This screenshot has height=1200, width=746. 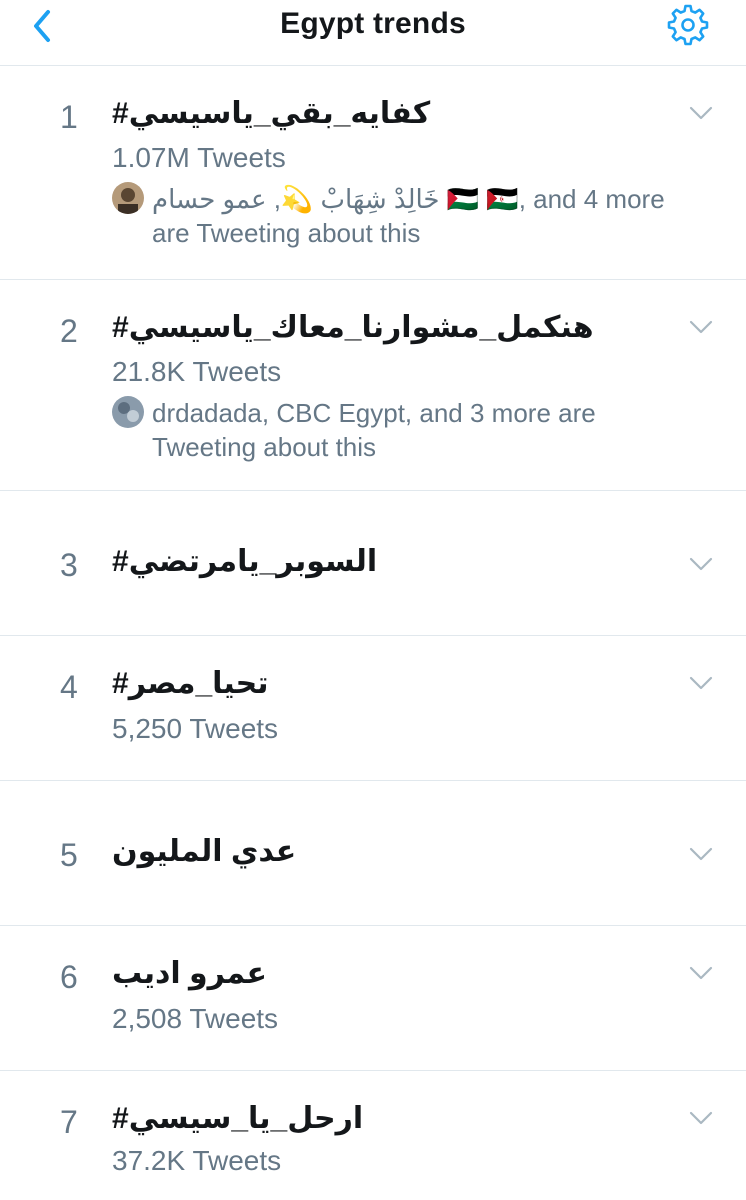 What do you see at coordinates (69, 855) in the screenshot?
I see `trend-rank: 5` at bounding box center [69, 855].